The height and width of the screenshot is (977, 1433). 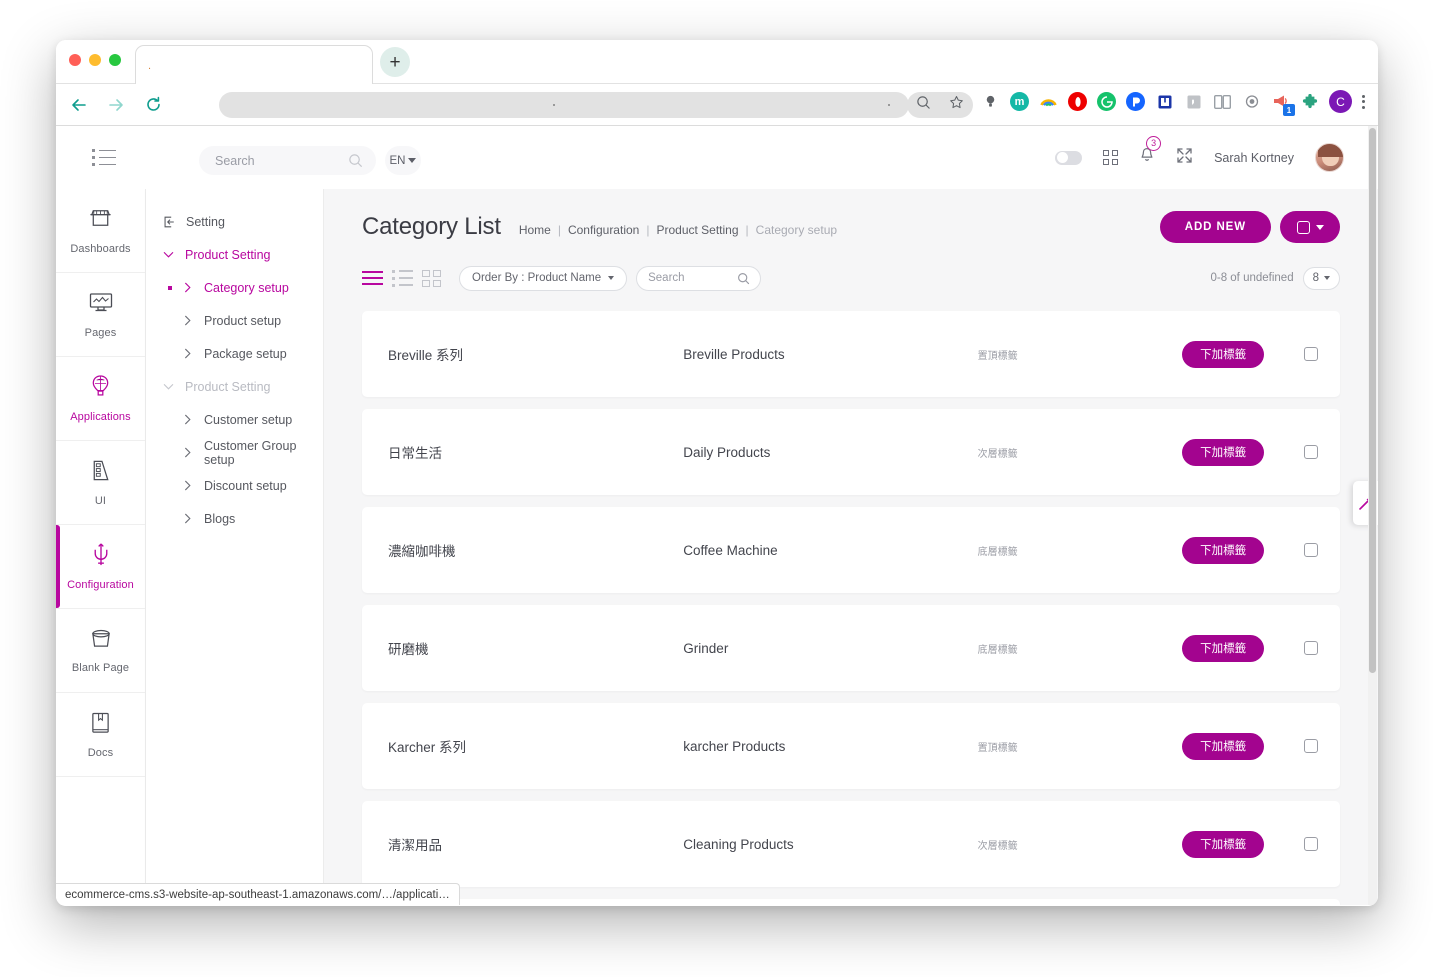 What do you see at coordinates (1069, 157) in the screenshot?
I see `dark-mode-toggle` at bounding box center [1069, 157].